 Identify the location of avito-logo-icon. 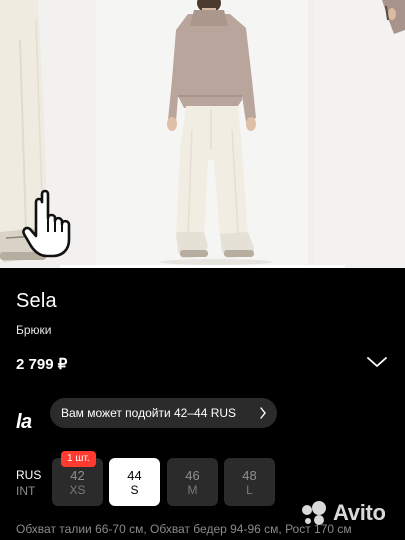
(314, 513).